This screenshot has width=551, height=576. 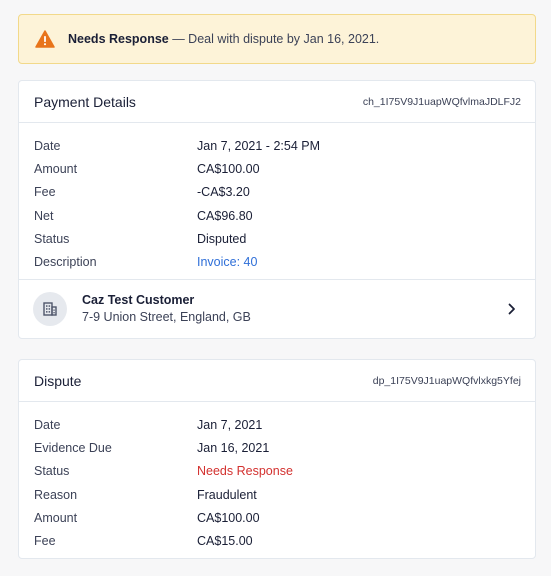 I want to click on charge-id: ch_1I75V9J1uapWQfvlmaJDLFJ2, so click(x=441, y=101).